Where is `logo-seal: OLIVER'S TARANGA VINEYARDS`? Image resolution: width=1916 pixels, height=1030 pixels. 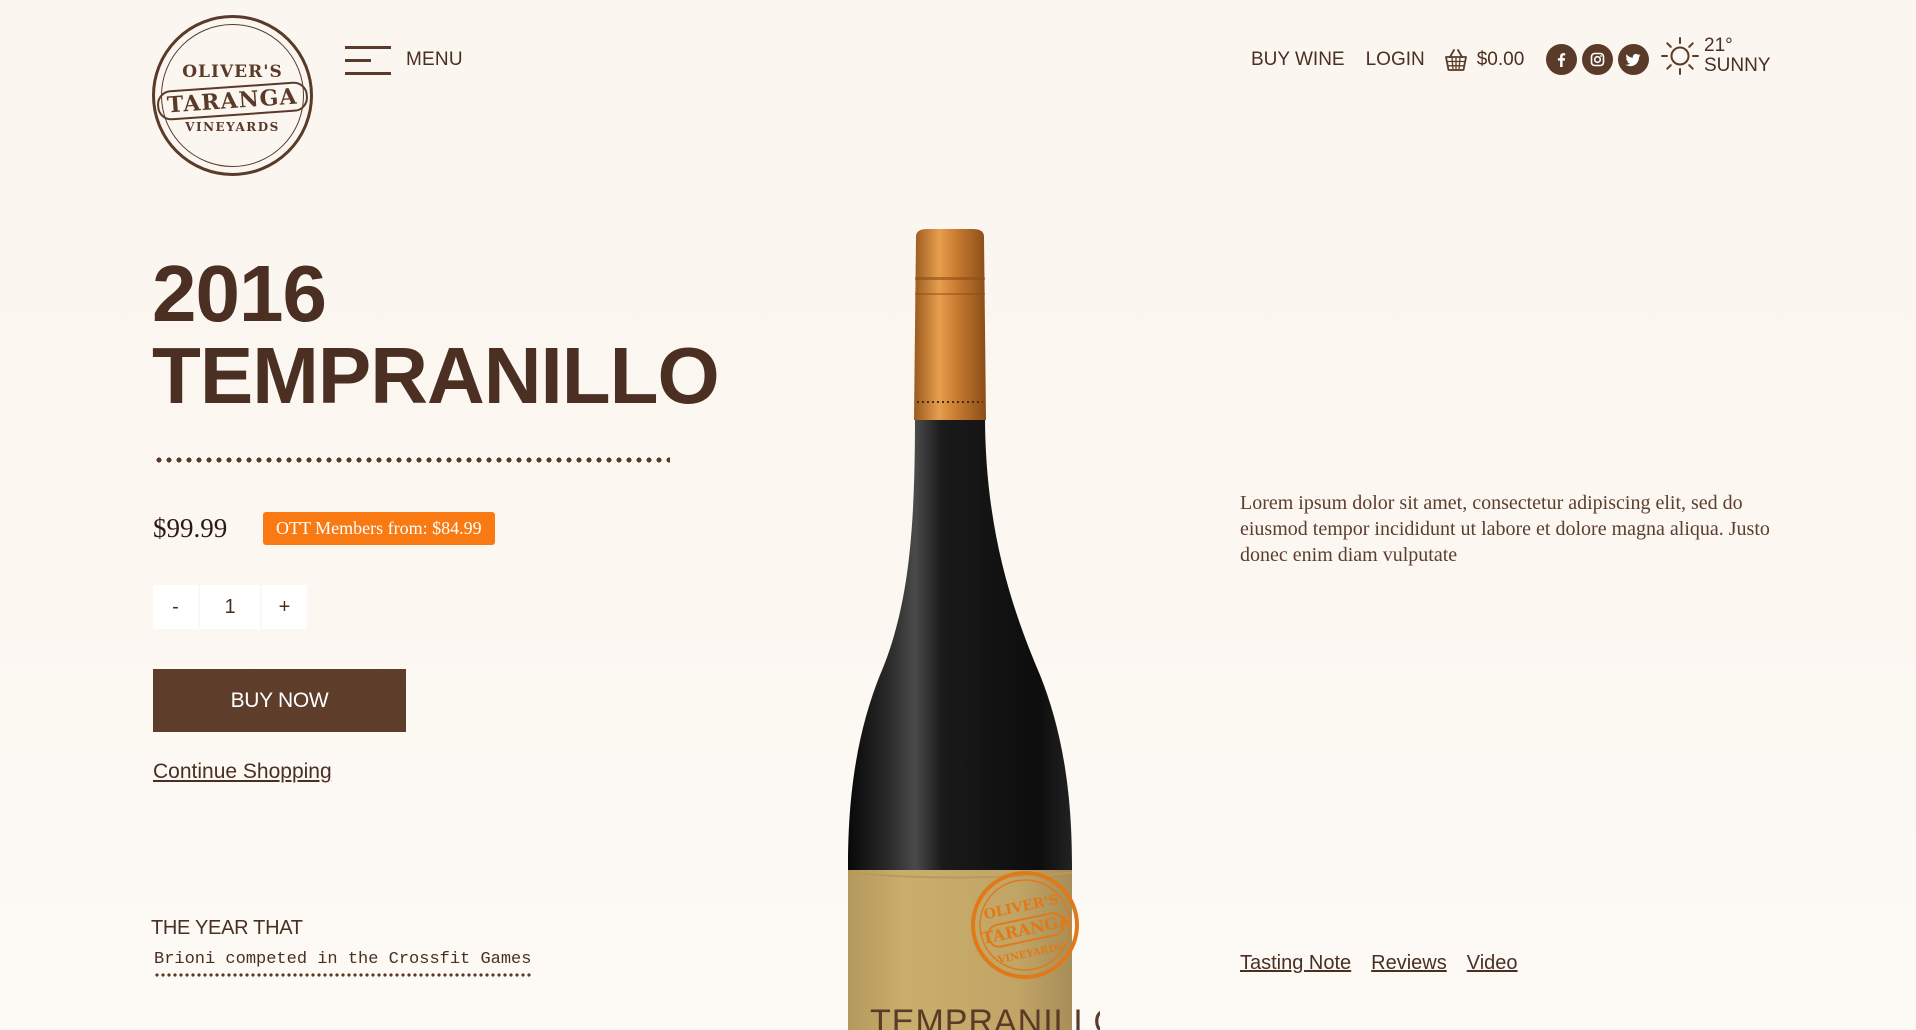 logo-seal: OLIVER'S TARANGA VINEYARDS is located at coordinates (232, 95).